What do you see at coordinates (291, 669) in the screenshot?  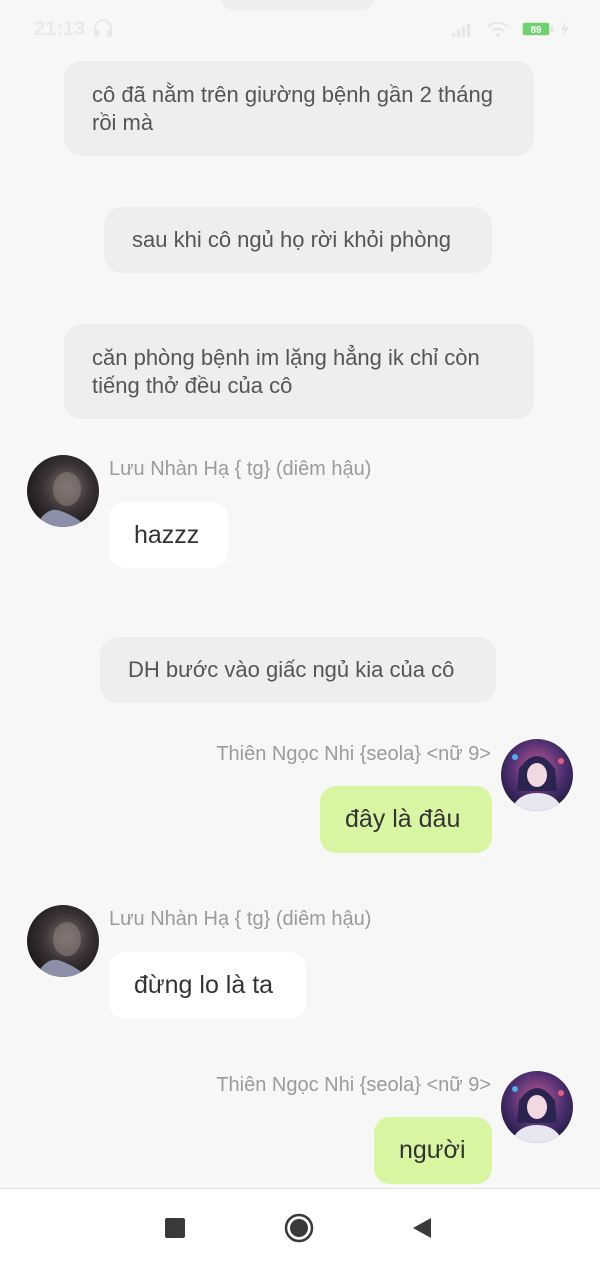 I see `narration-text: DH bước vào giấc ngủ kia của cô` at bounding box center [291, 669].